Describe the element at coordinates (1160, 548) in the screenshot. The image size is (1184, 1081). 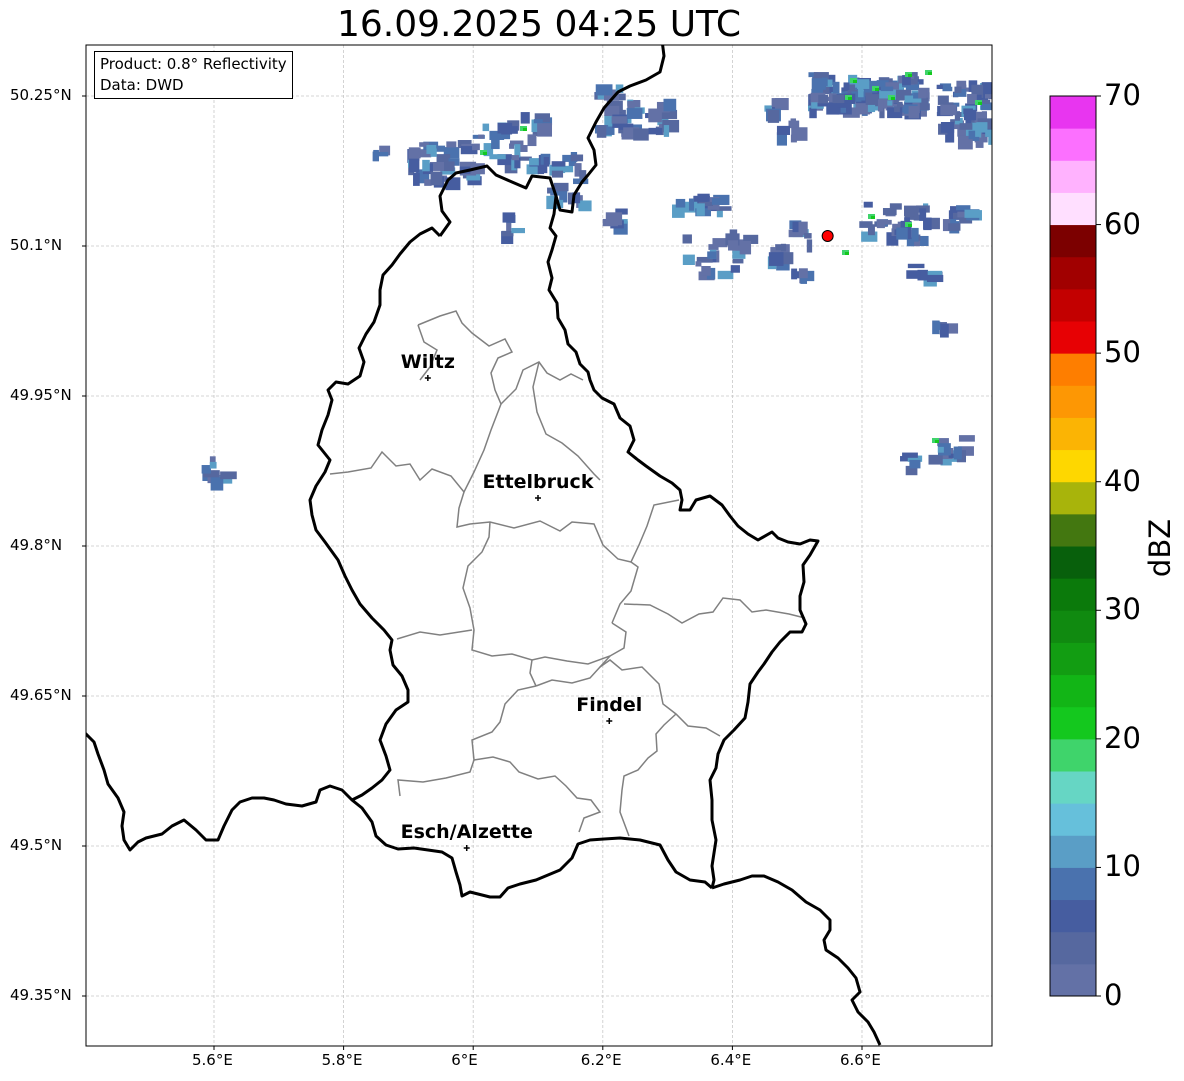
I see `colorbar-title: dBZ` at that location.